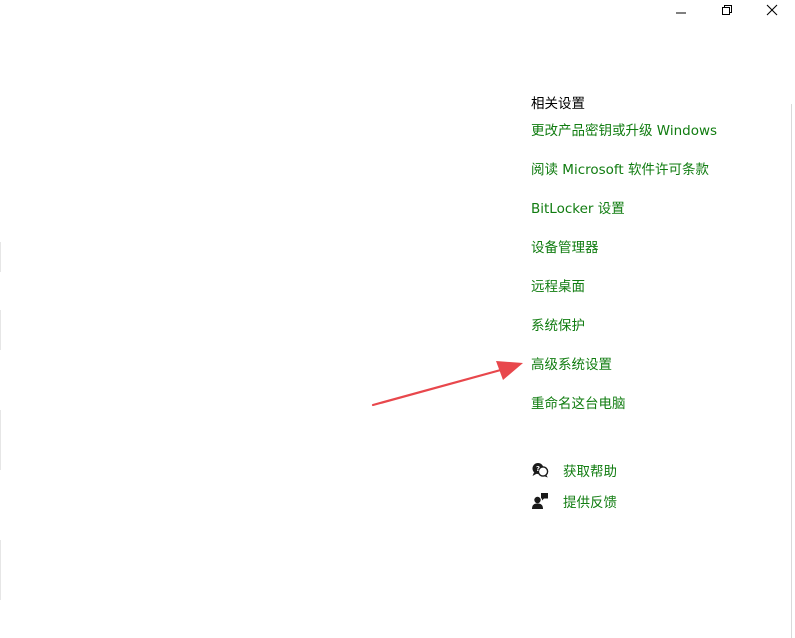 The width and height of the screenshot is (795, 638). Describe the element at coordinates (447, 384) in the screenshot. I see `annotation-arrow-icon` at that location.